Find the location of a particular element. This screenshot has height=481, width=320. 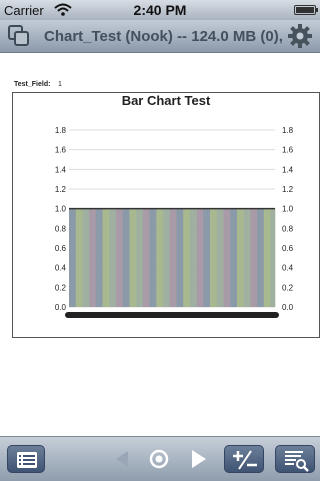

y-tick-label-right: 0.8 is located at coordinates (288, 228).